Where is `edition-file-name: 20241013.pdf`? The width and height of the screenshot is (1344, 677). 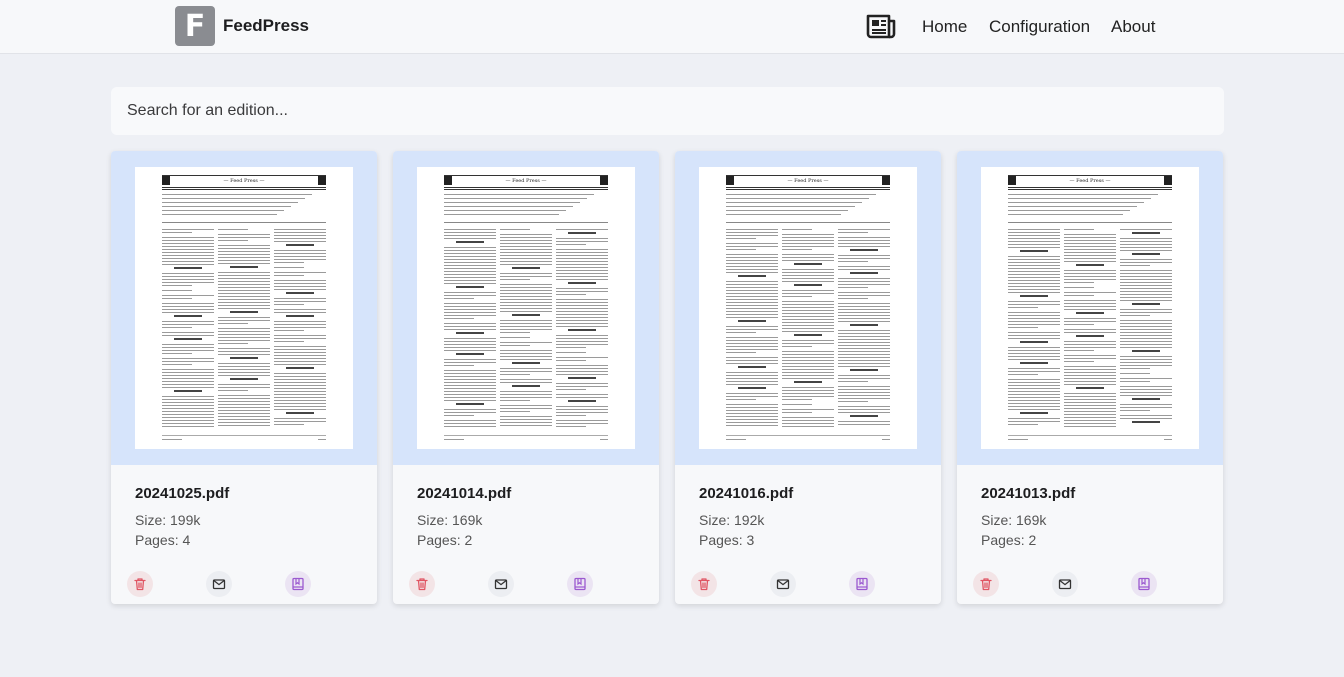 edition-file-name: 20241013.pdf is located at coordinates (1028, 493).